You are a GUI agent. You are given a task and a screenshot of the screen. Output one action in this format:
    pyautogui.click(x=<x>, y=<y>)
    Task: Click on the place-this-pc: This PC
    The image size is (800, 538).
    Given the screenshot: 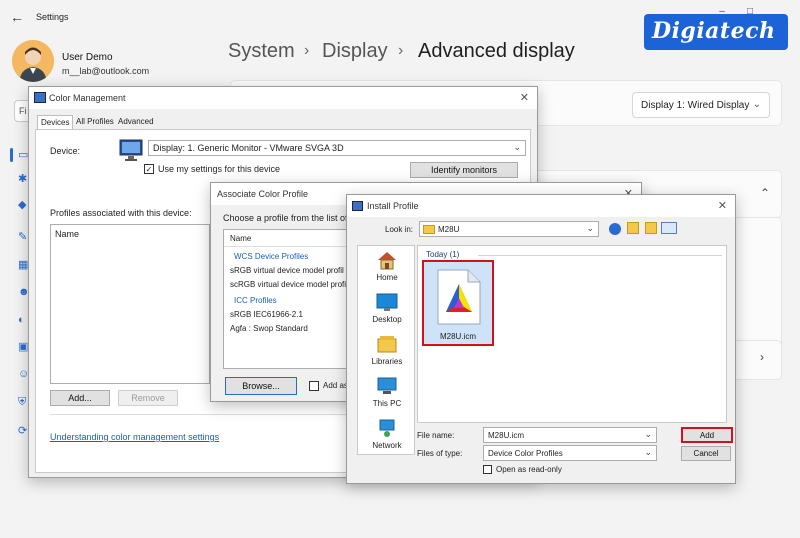 What is the action you would take?
    pyautogui.click(x=387, y=392)
    